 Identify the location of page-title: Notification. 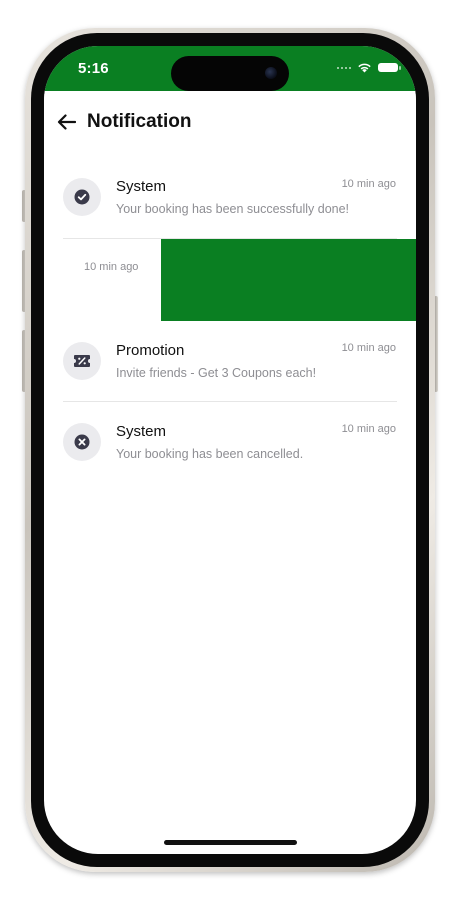
(139, 121).